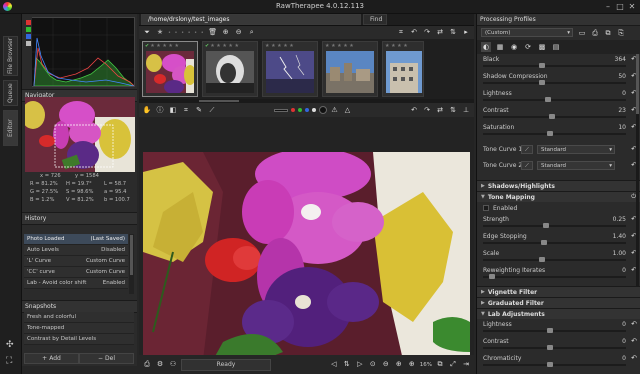 Image resolution: width=640 pixels, height=374 pixels. What do you see at coordinates (621, 33) in the screenshot?
I see `paste-profile-icon: ⎘` at bounding box center [621, 33].